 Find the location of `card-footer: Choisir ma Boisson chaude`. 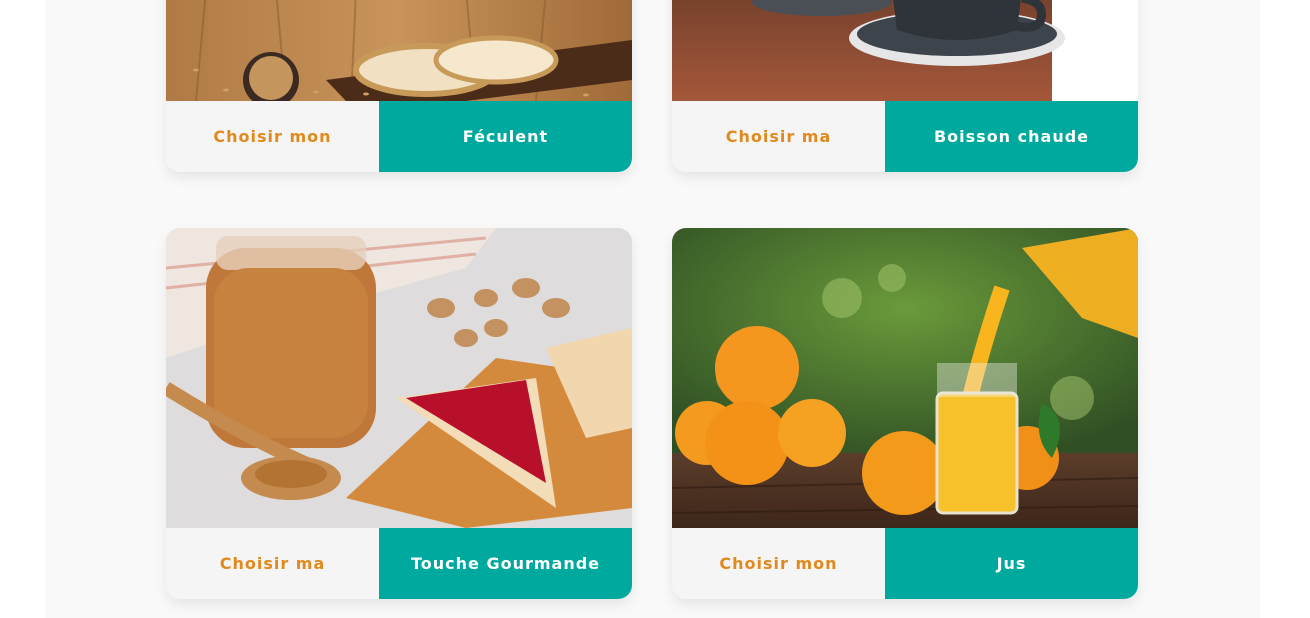

card-footer: Choisir ma Boisson chaude is located at coordinates (905, 136).